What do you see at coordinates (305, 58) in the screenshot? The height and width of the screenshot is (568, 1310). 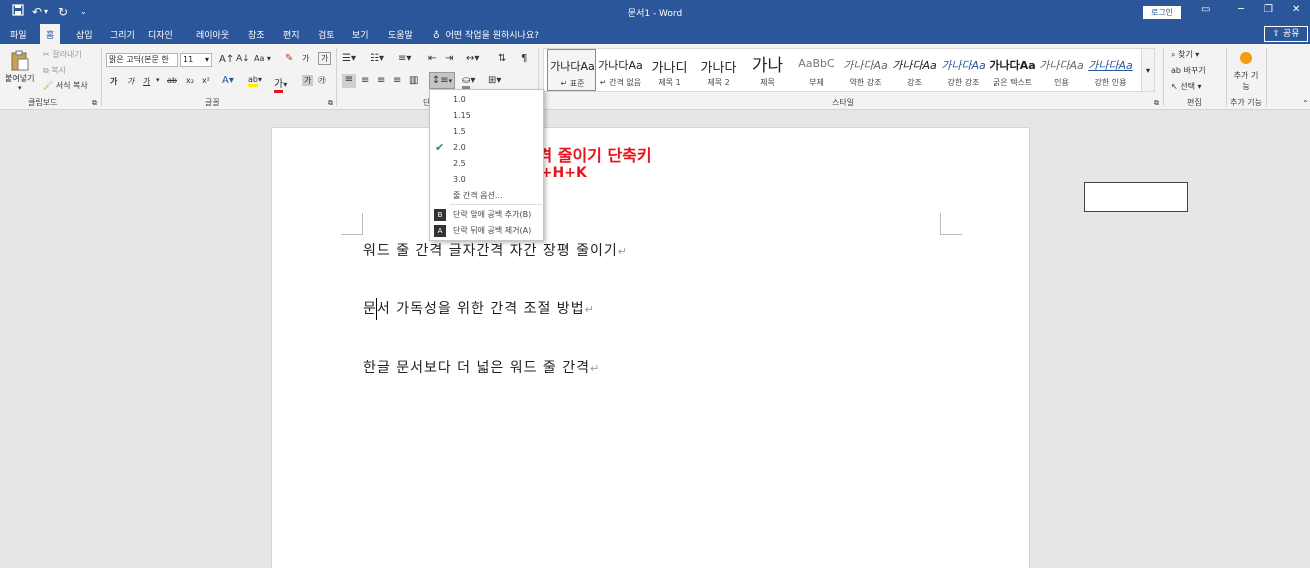 I see `phonetic-guide-icon: 가` at bounding box center [305, 58].